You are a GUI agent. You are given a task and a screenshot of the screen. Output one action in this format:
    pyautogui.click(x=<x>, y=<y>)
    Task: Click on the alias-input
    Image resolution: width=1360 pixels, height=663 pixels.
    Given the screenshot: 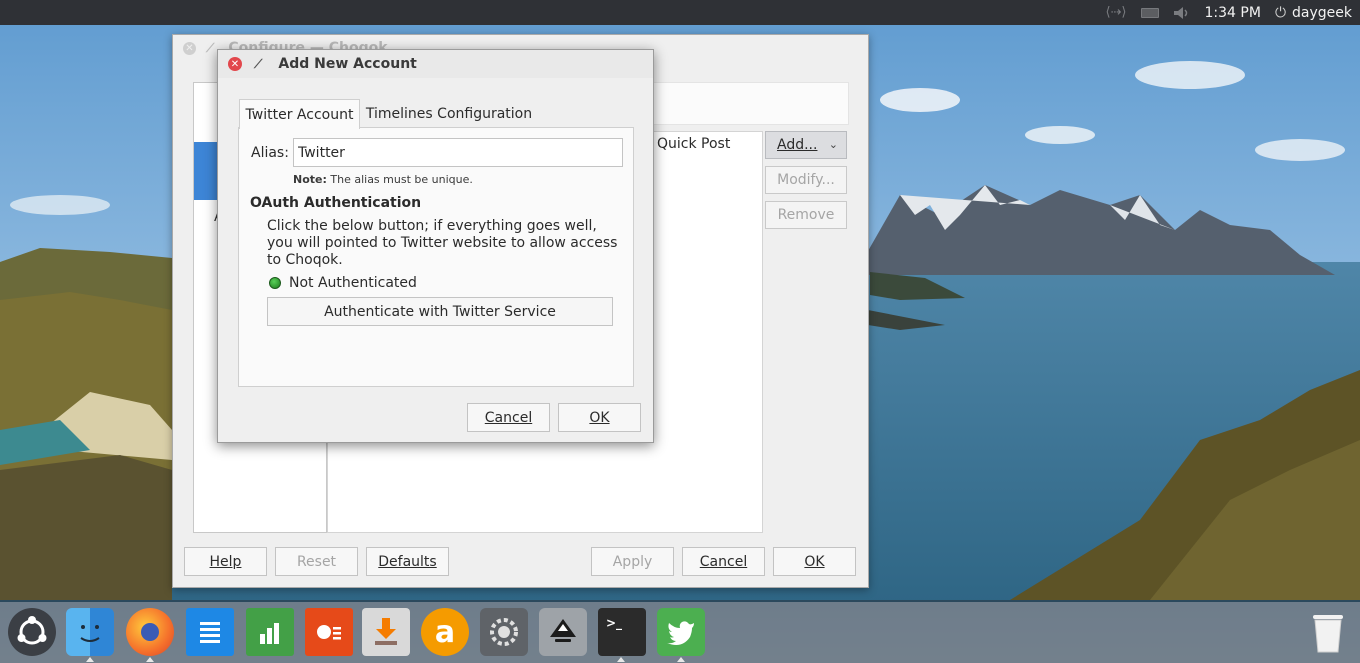 What is the action you would take?
    pyautogui.click(x=458, y=152)
    